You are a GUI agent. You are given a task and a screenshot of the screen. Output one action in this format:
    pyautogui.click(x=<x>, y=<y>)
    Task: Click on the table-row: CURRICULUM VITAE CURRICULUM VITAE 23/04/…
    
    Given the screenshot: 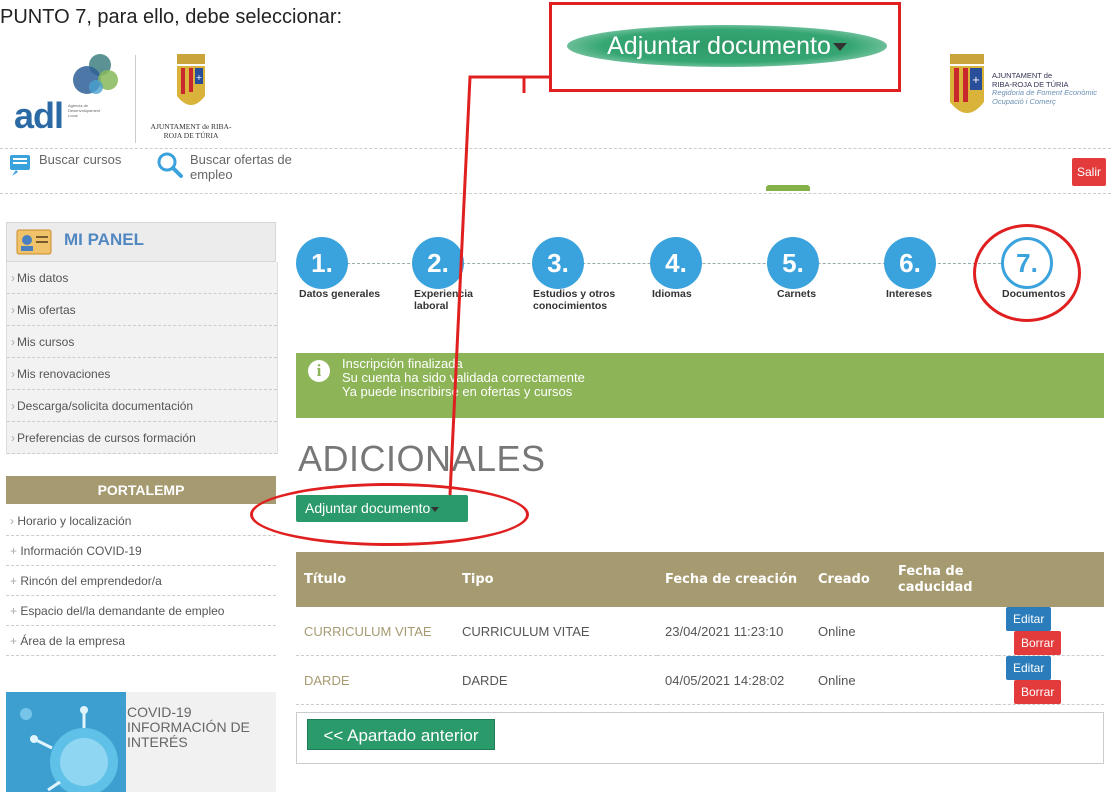 What is the action you would take?
    pyautogui.click(x=700, y=631)
    